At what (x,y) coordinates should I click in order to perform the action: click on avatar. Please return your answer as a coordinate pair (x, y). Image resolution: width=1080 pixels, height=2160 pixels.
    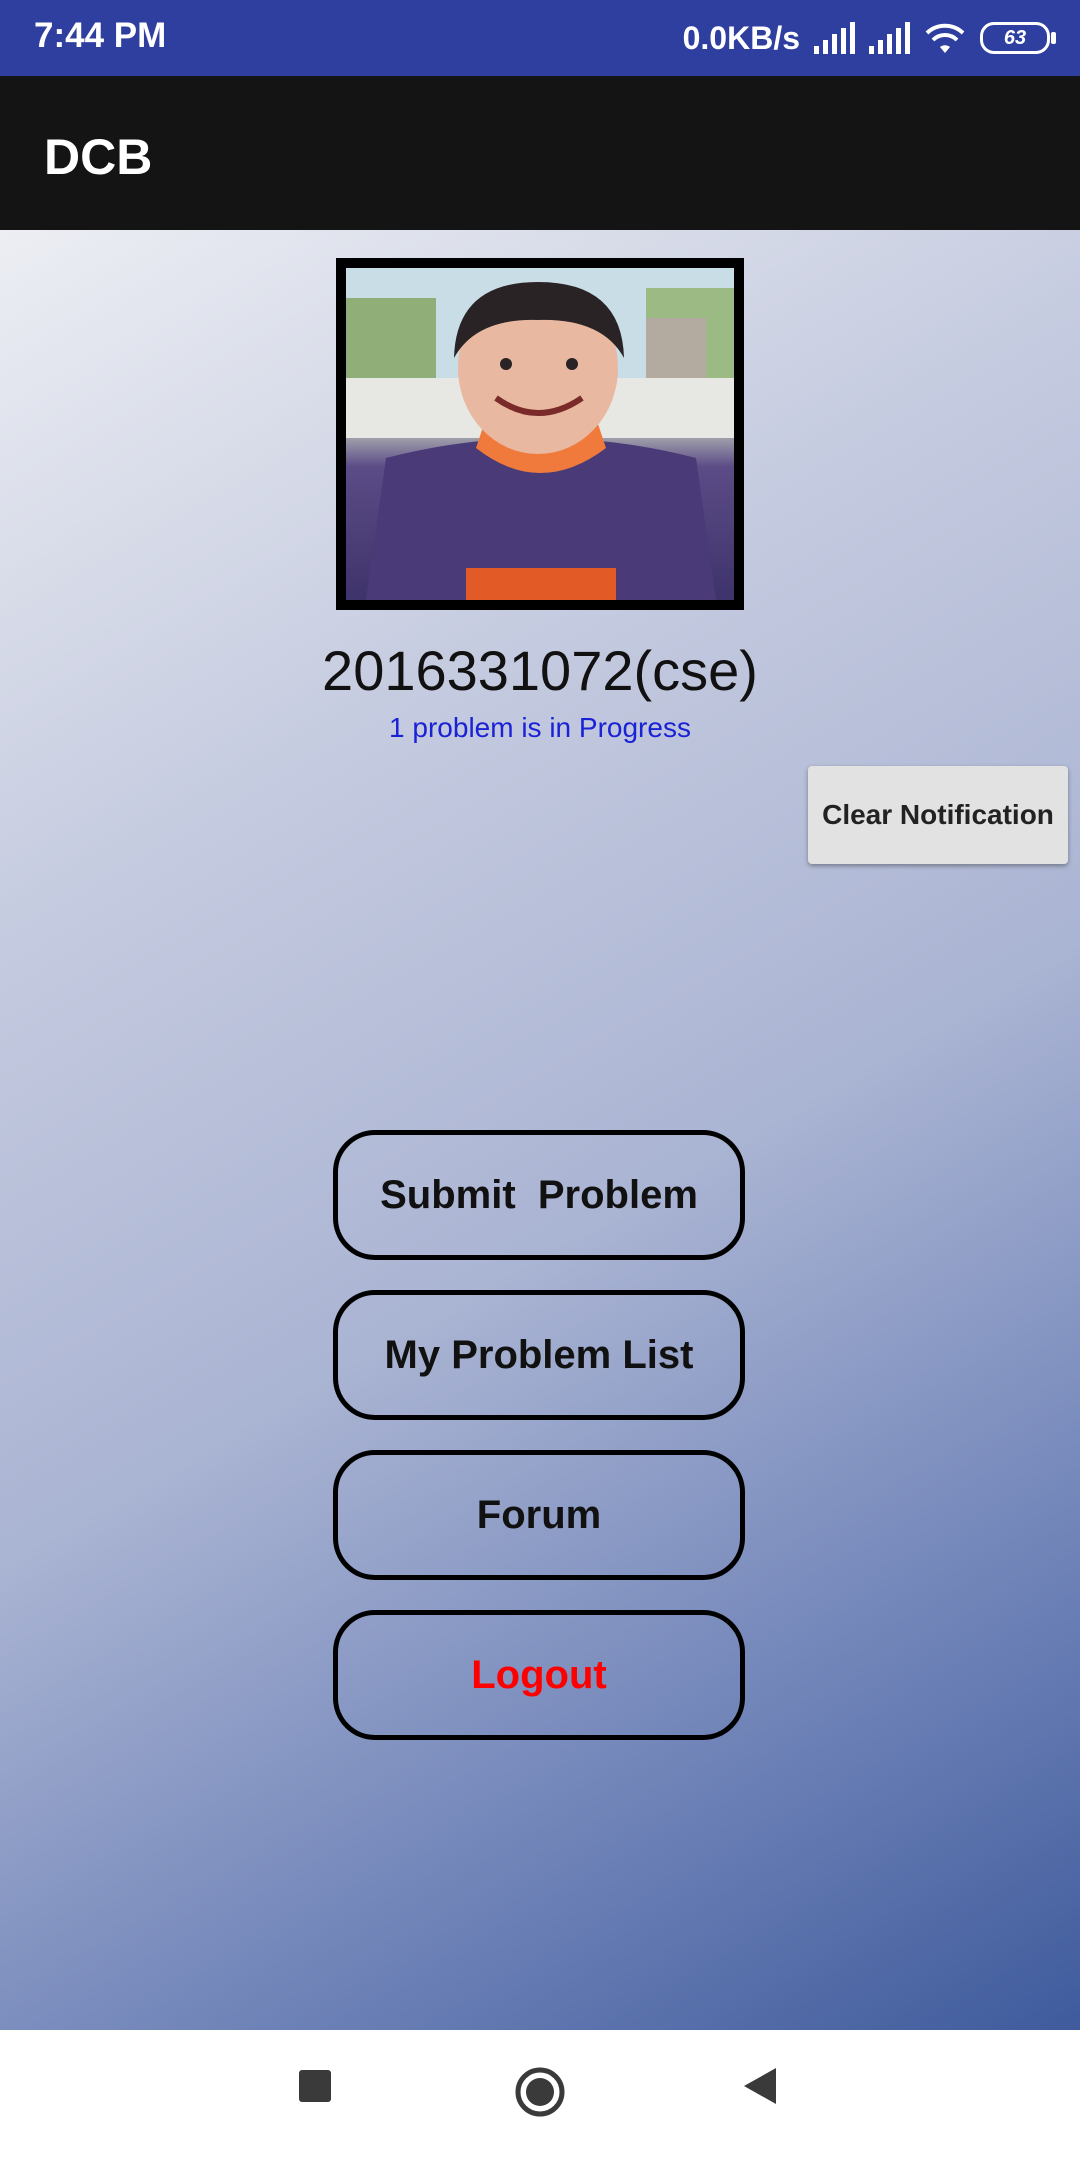
    Looking at the image, I should click on (540, 434).